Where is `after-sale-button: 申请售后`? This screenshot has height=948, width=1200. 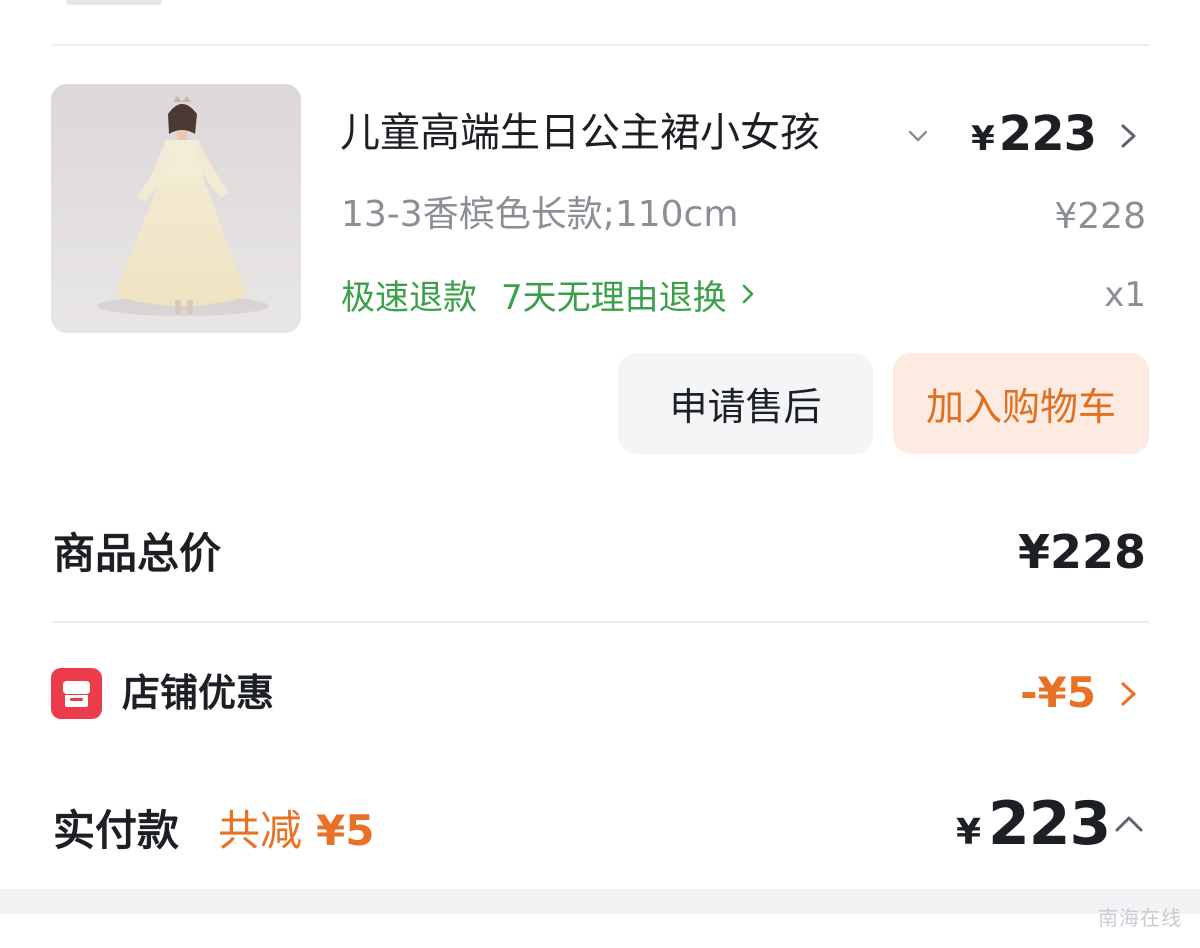 after-sale-button: 申请售后 is located at coordinates (745, 403).